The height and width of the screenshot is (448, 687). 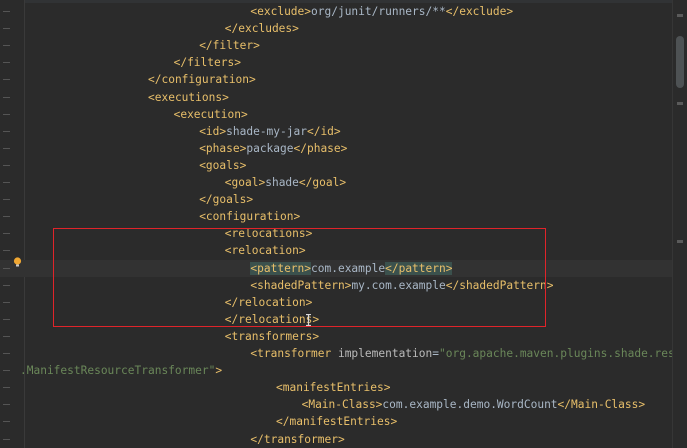 I want to click on code-token: <goal>, so click(x=245, y=182).